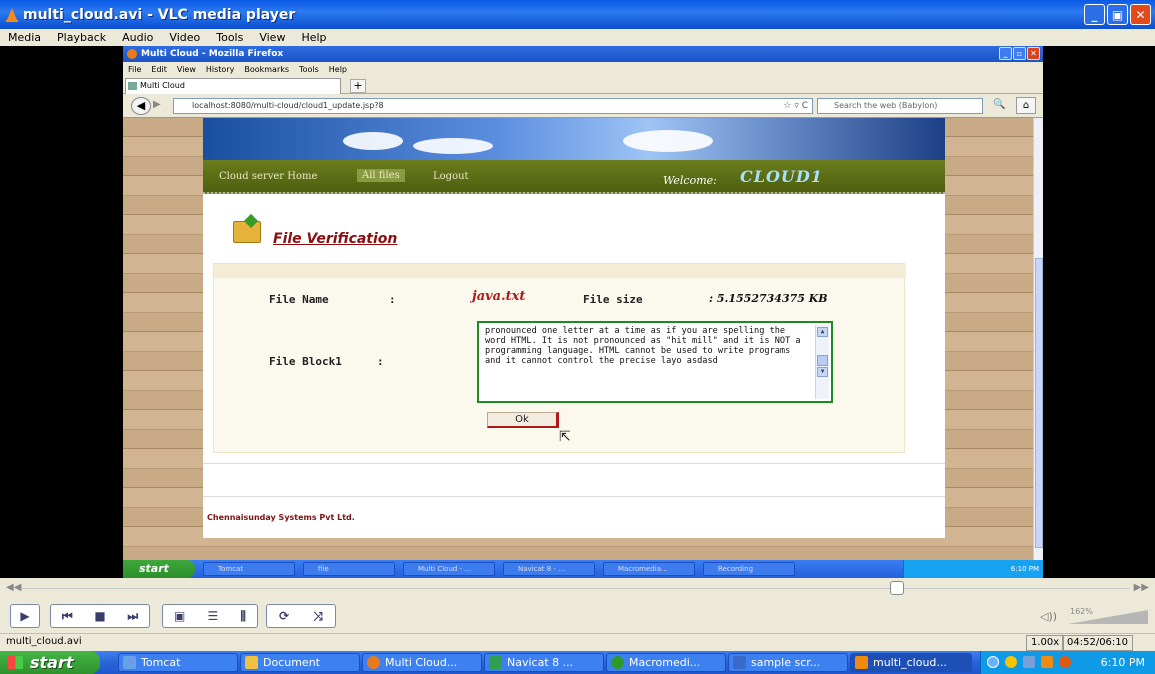 The width and height of the screenshot is (1155, 674). Describe the element at coordinates (129, 662) in the screenshot. I see `tomcat-icon` at that location.